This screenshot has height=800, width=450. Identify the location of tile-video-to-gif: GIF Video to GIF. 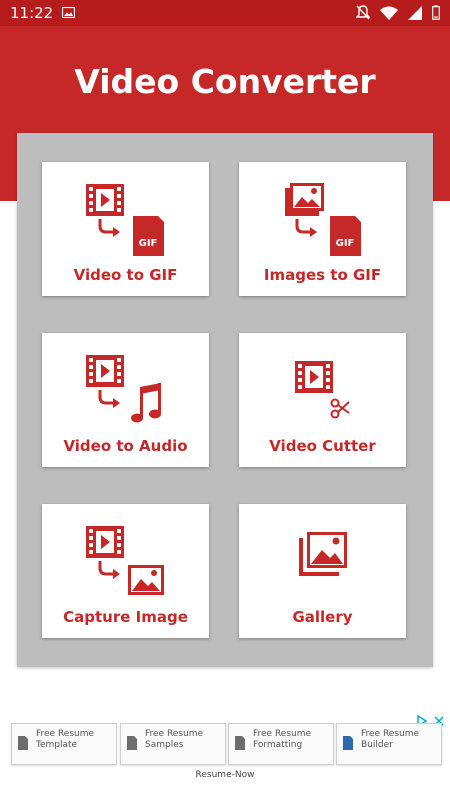
(125, 229).